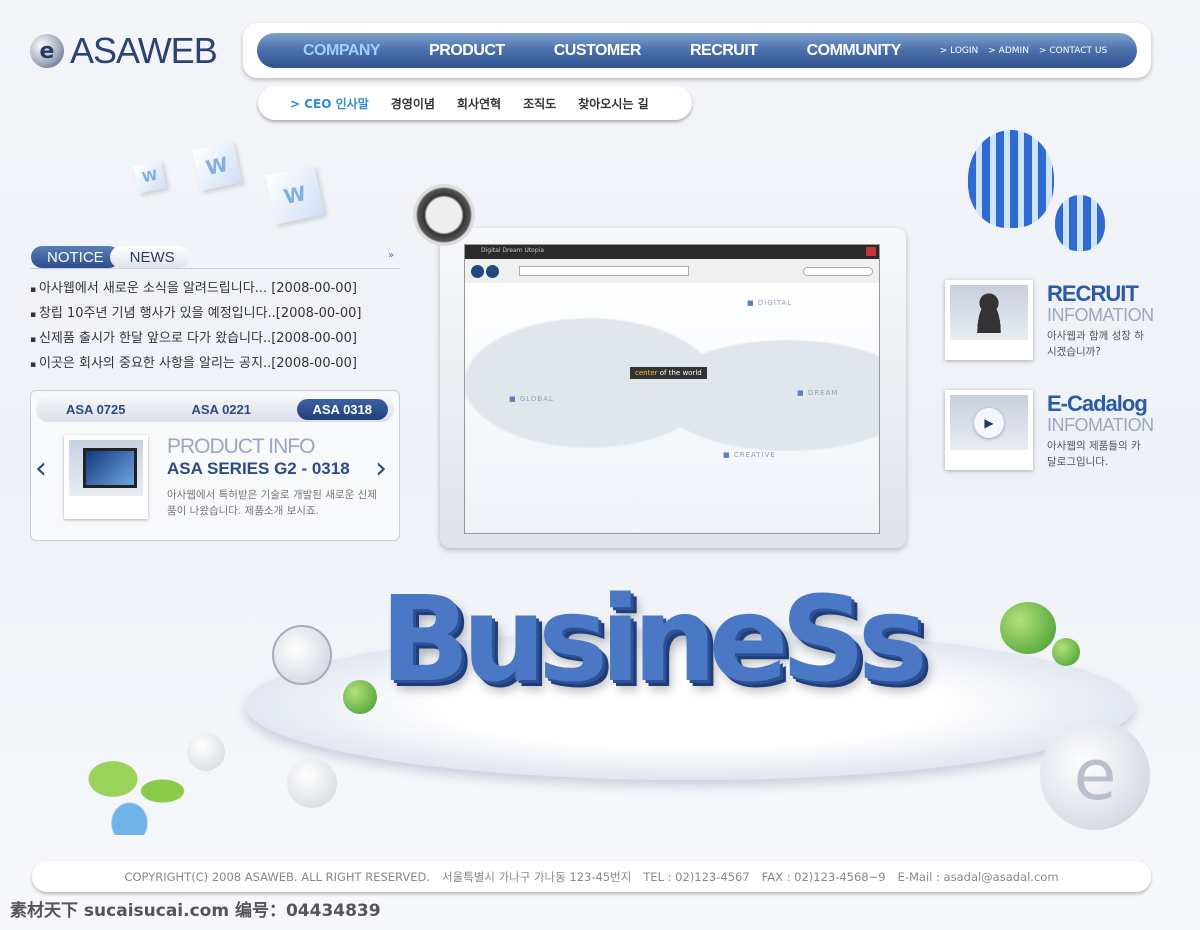 The image size is (1200, 930). I want to click on list-item: 이곳은 회사의 중요한 사항을 알리는 공지..[2008-00-00], so click(217, 364).